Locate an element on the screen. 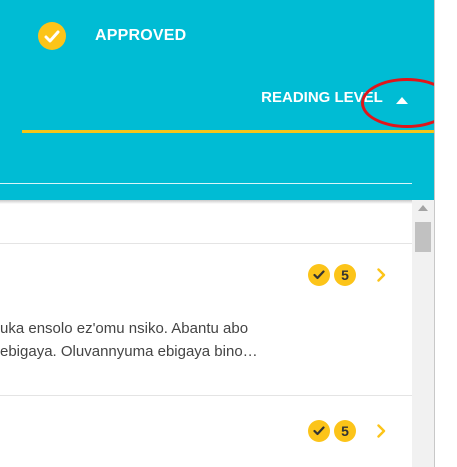 This screenshot has height=467, width=457. filter-input-underline is located at coordinates (206, 183).